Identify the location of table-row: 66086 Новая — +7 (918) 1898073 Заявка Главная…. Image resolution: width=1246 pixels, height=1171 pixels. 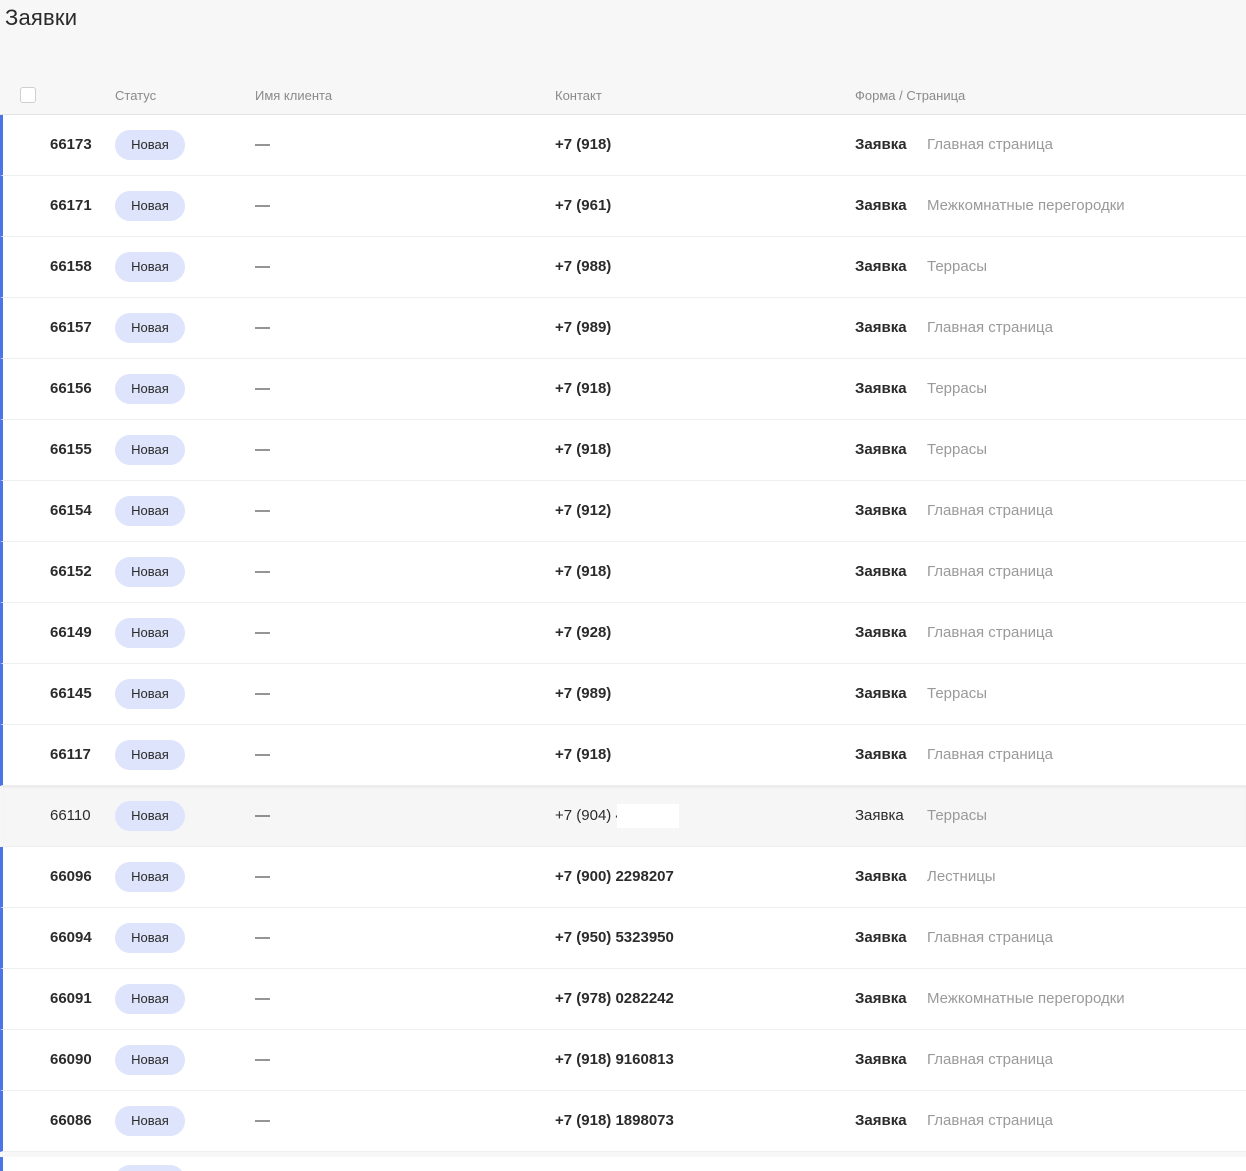
(623, 1121).